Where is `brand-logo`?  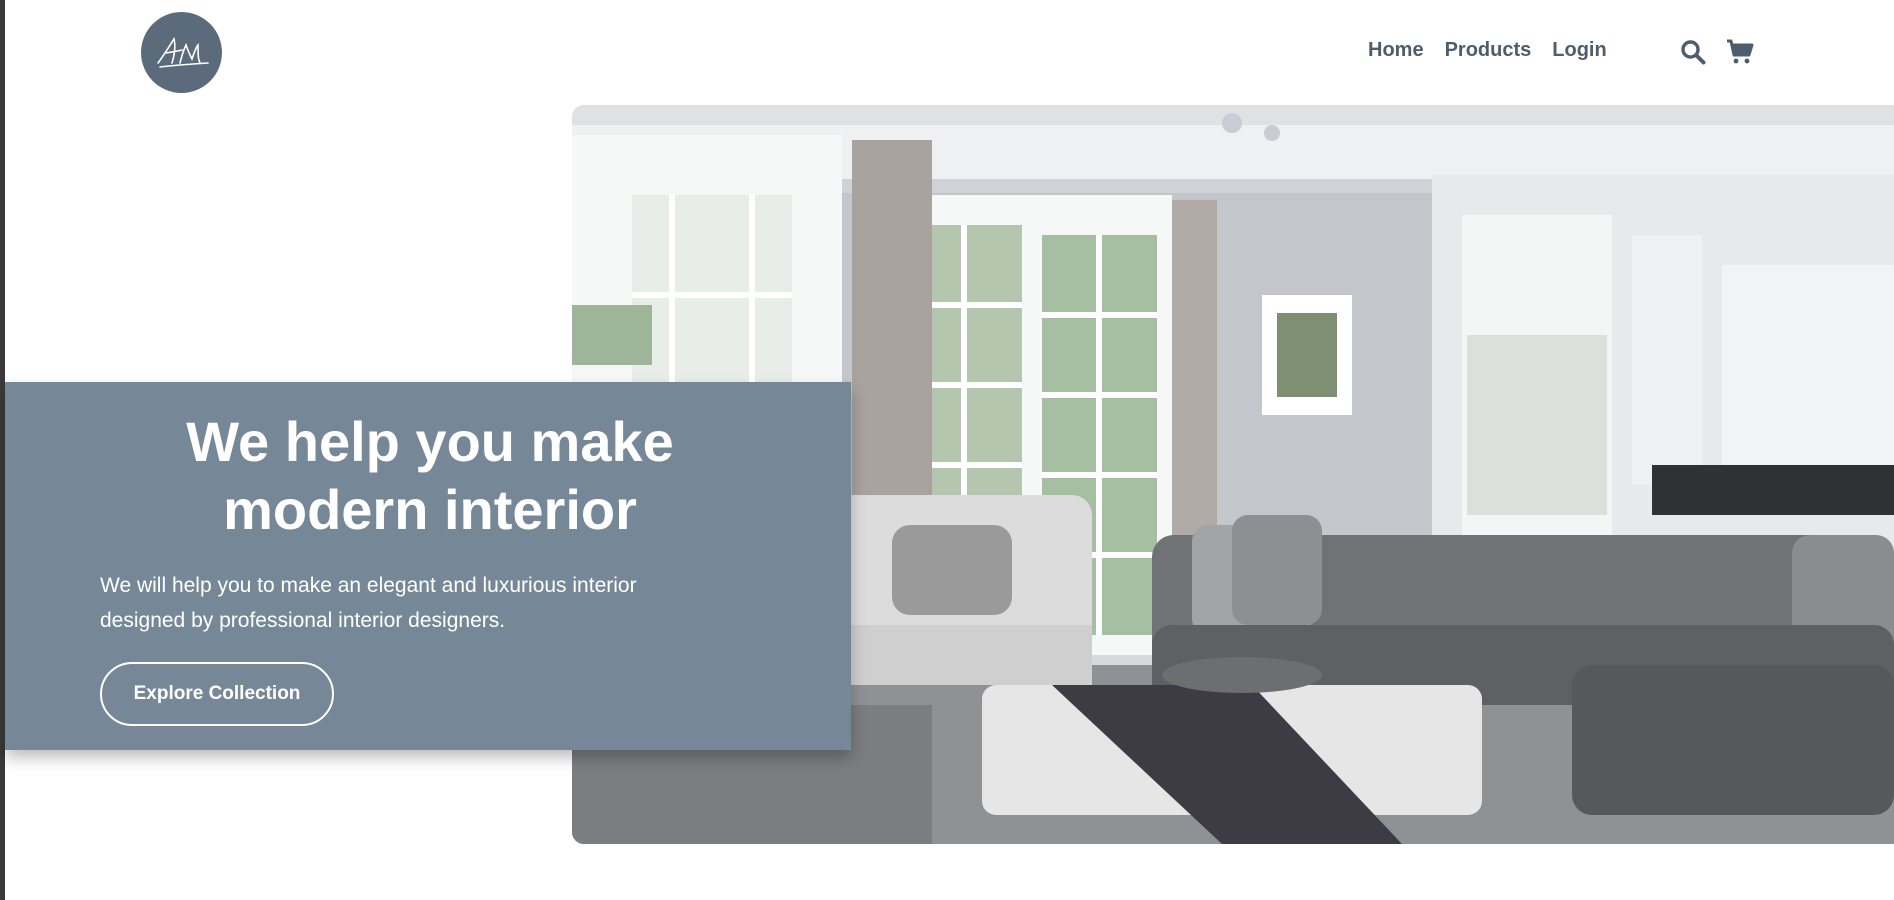 brand-logo is located at coordinates (181, 52).